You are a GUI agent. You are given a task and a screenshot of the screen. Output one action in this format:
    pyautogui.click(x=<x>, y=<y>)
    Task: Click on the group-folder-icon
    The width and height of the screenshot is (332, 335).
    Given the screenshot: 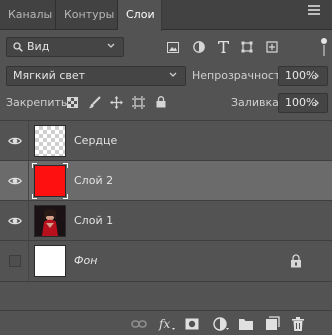 What is the action you would take?
    pyautogui.click(x=246, y=324)
    